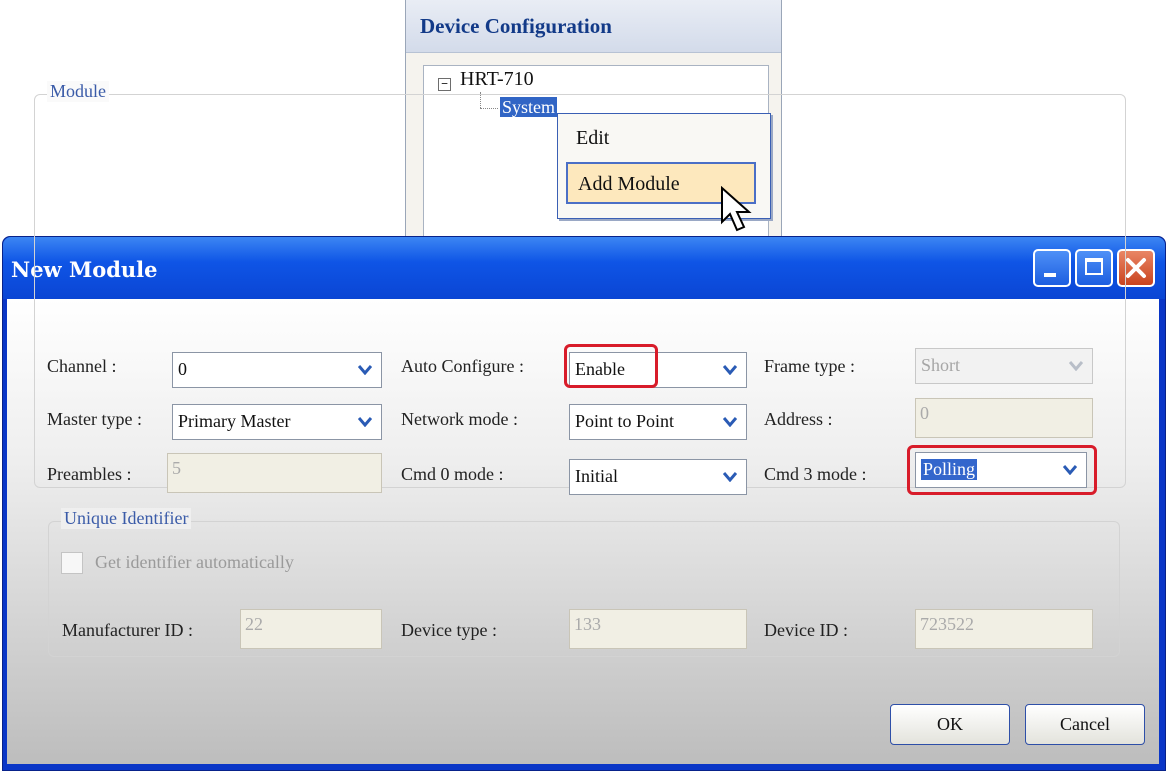 This screenshot has height=771, width=1166. What do you see at coordinates (254, 624) in the screenshot?
I see `manufacturer-id-value: 22` at bounding box center [254, 624].